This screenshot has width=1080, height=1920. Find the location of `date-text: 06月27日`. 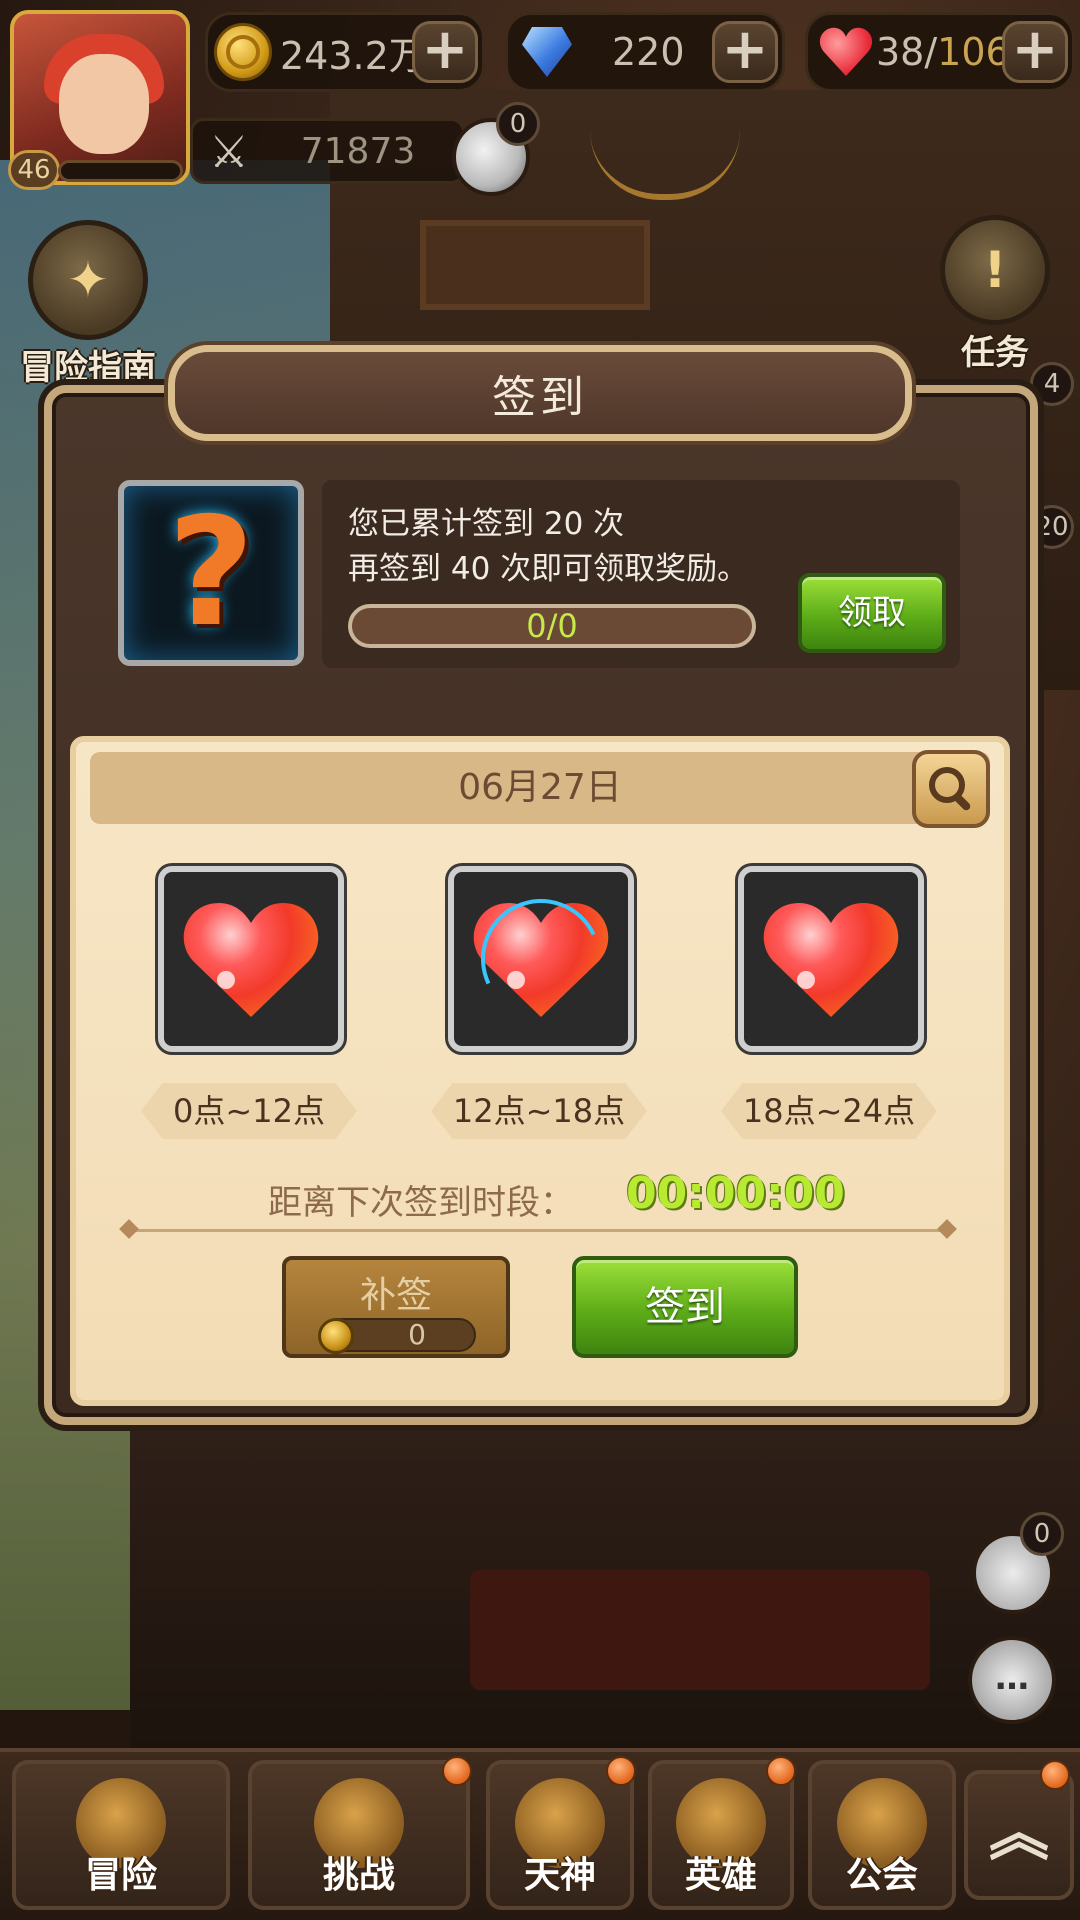

date-text: 06月27日 is located at coordinates (540, 787).